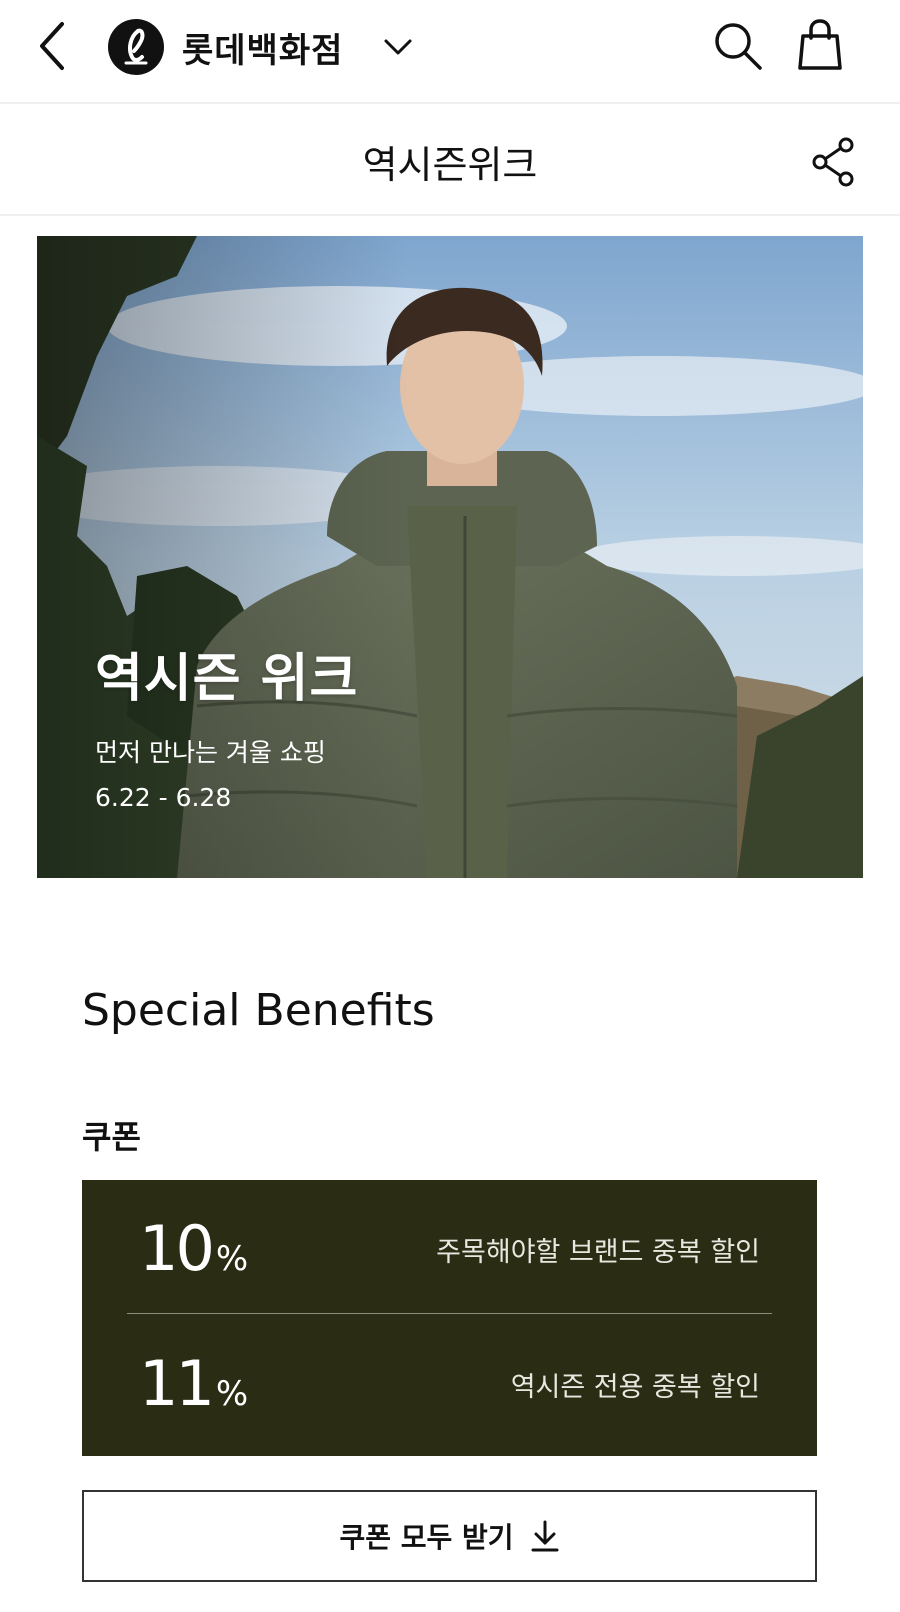 Image resolution: width=900 pixels, height=1612 pixels. Describe the element at coordinates (111, 1137) in the screenshot. I see `coupon-heading: 쿠폰` at that location.